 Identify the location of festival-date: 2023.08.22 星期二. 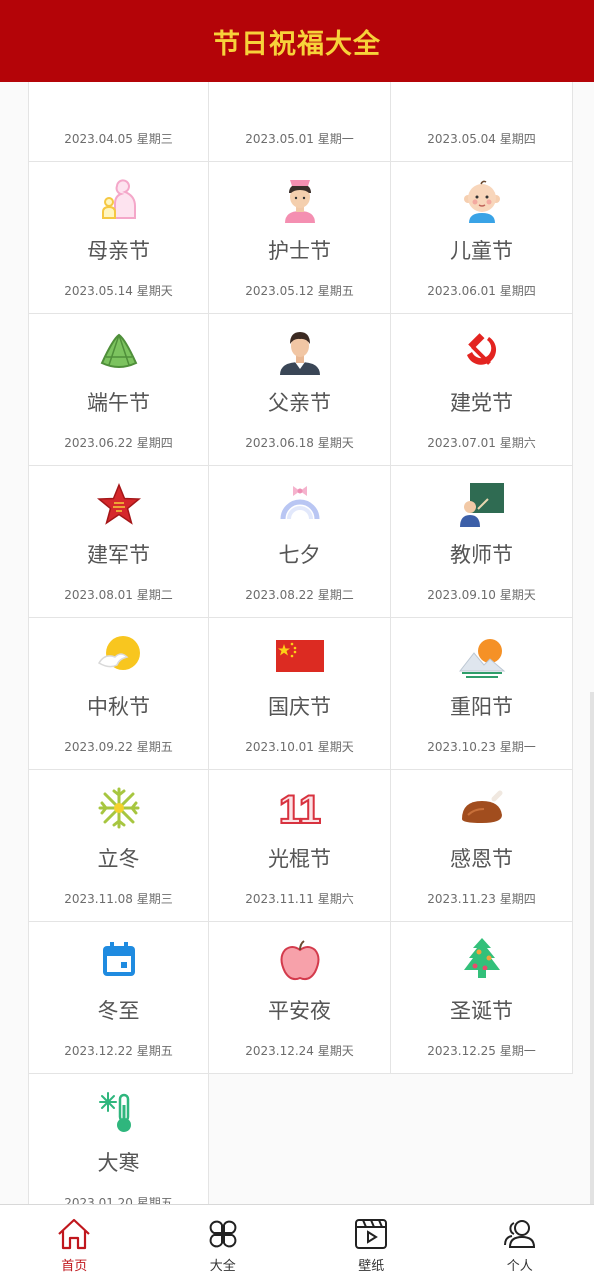
(299, 595).